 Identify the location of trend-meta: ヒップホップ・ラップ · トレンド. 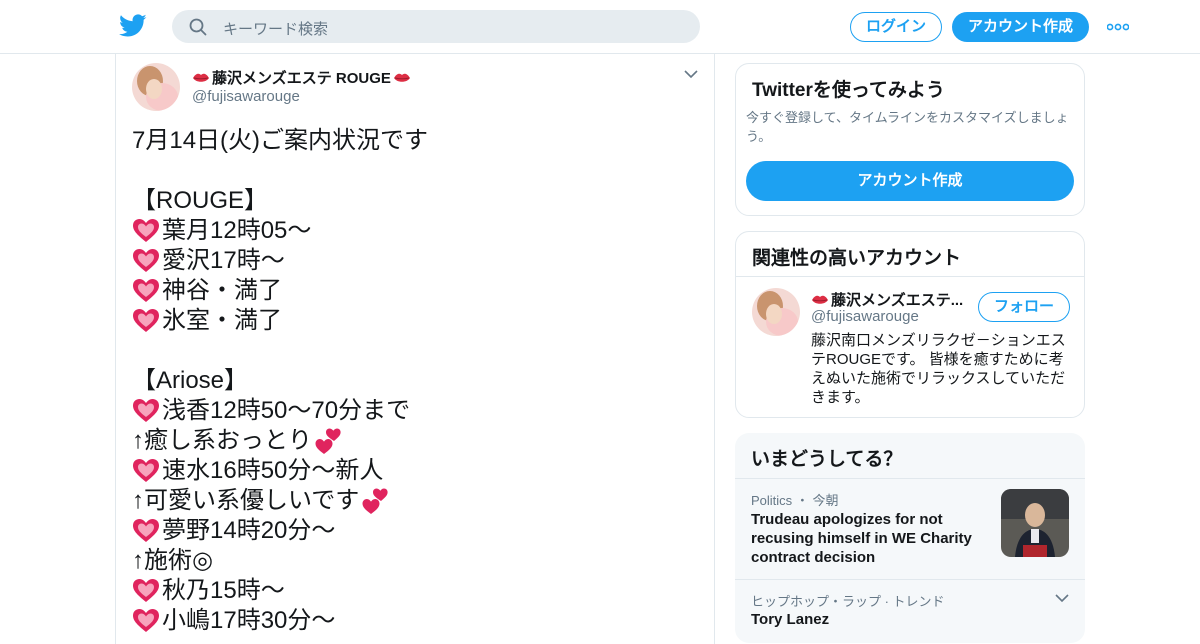
(848, 601).